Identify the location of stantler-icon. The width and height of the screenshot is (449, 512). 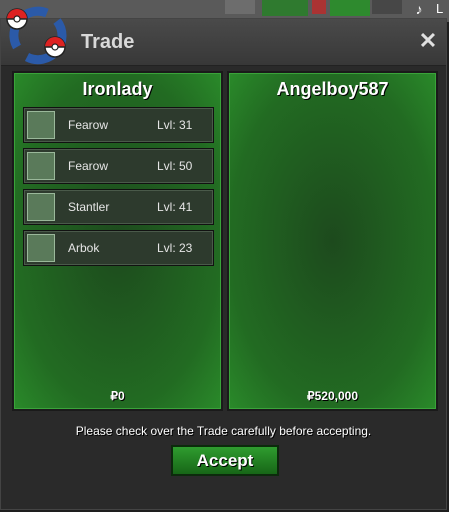
(41, 207).